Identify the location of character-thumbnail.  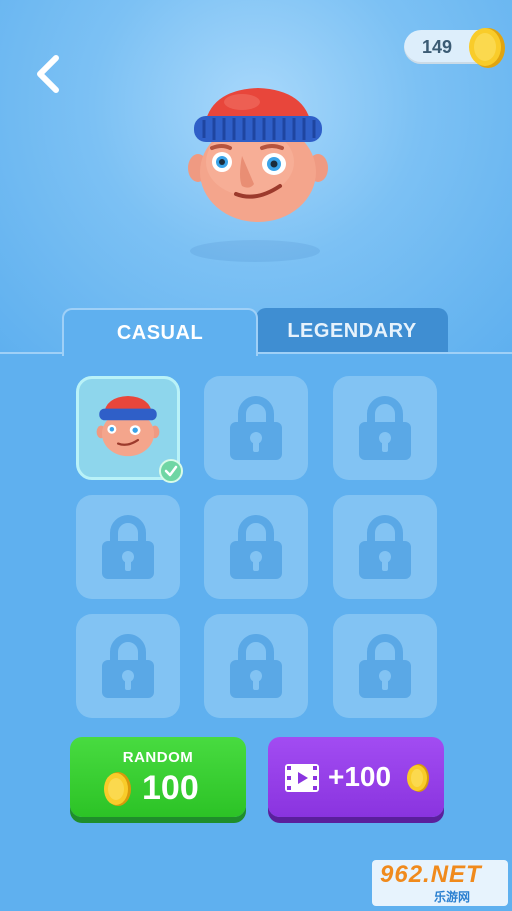
(128, 426).